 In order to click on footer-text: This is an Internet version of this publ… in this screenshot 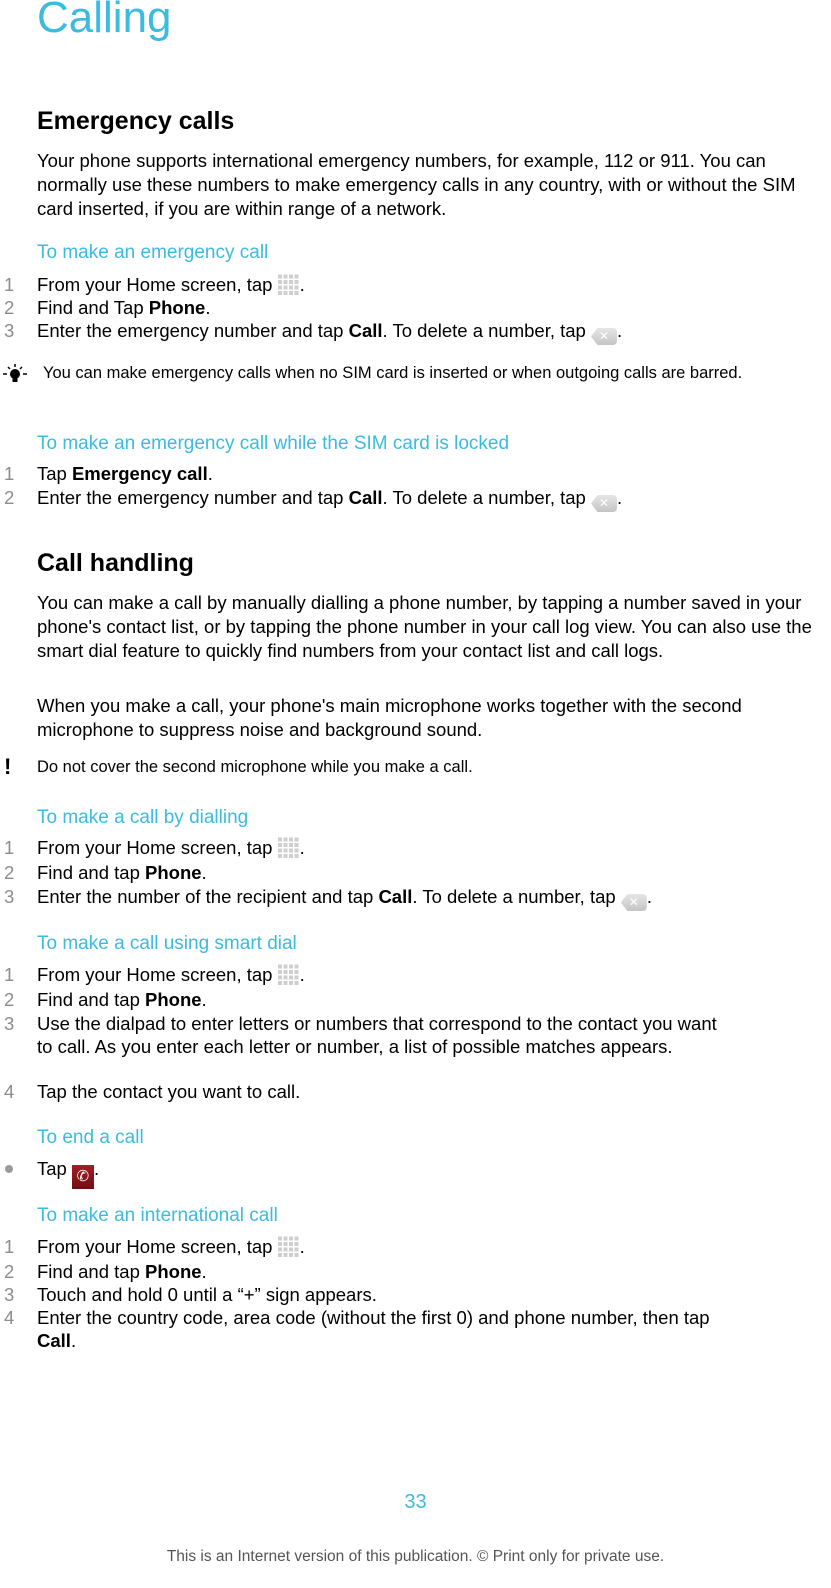, I will do `click(415, 1556)`.